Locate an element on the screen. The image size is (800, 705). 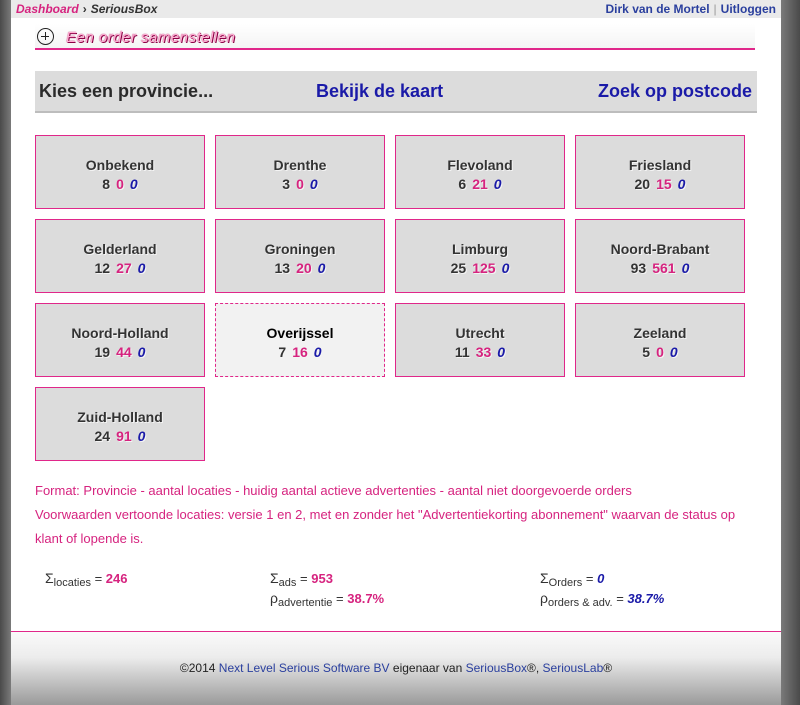
province-name: Zuid-Holland is located at coordinates (120, 417).